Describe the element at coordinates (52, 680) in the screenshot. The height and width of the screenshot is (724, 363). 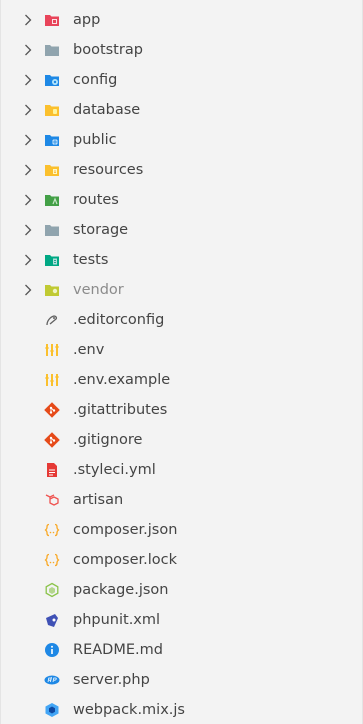
I see `php-icon` at that location.